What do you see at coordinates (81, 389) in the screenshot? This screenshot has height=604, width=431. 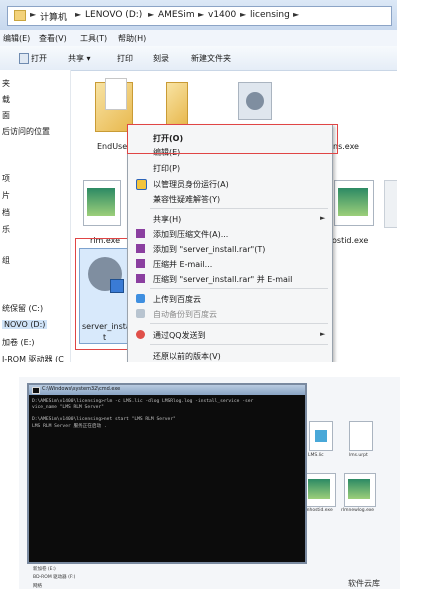 I see `cmd-title: C:\Windows\system32\cmd.exe` at bounding box center [81, 389].